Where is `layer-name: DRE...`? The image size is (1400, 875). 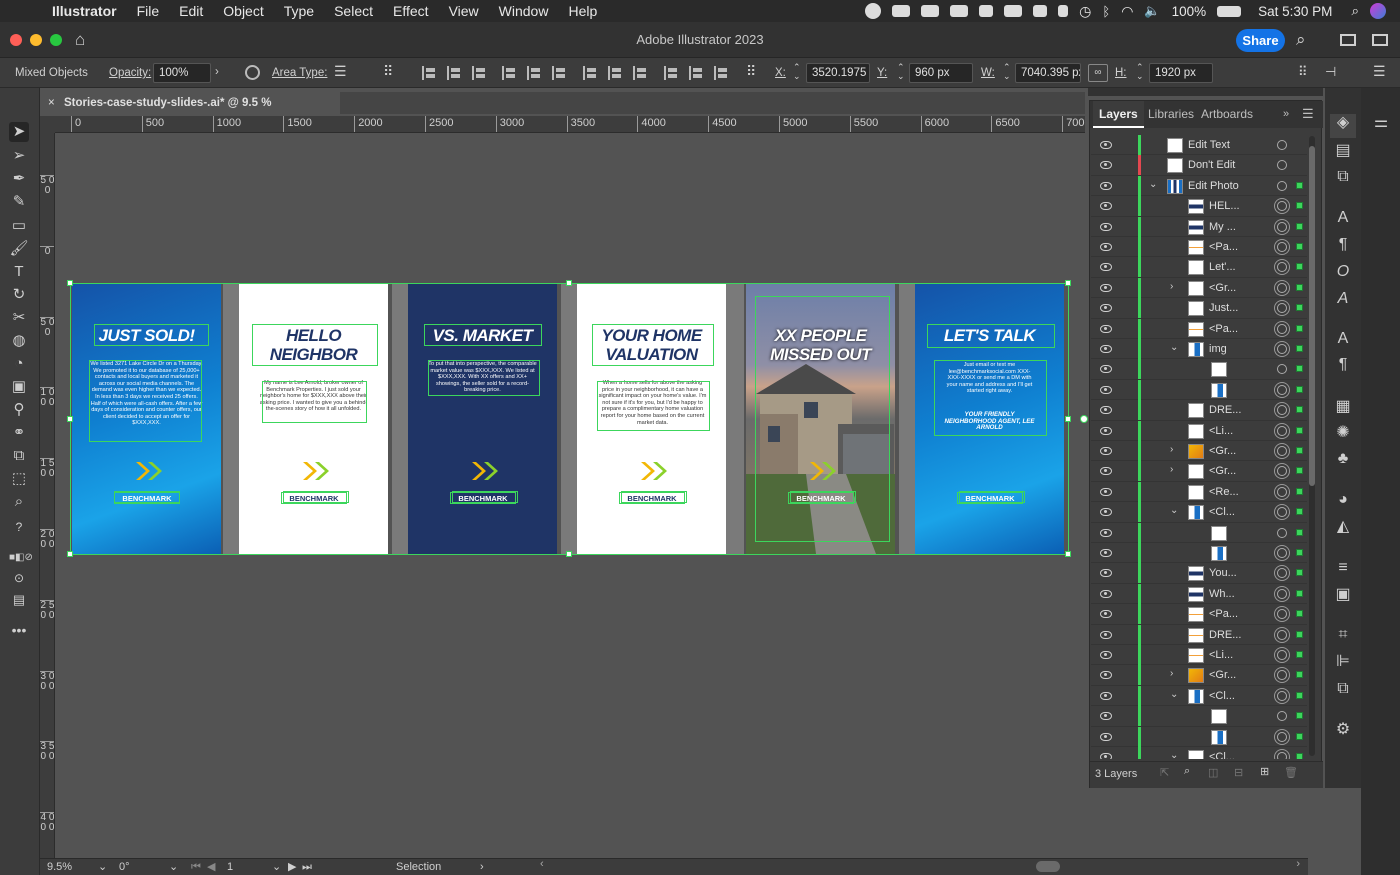 layer-name: DRE... is located at coordinates (1225, 635).